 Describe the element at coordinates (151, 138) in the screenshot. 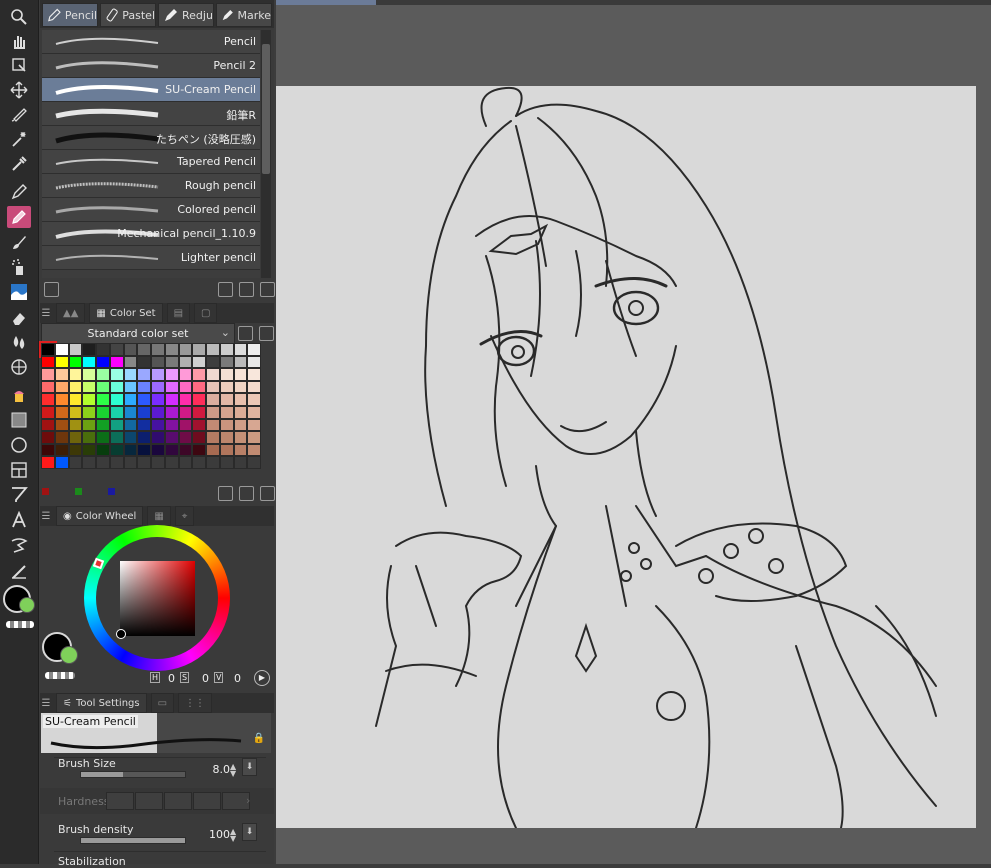

I see `brush-item: たちペン (没略圧感)` at that location.